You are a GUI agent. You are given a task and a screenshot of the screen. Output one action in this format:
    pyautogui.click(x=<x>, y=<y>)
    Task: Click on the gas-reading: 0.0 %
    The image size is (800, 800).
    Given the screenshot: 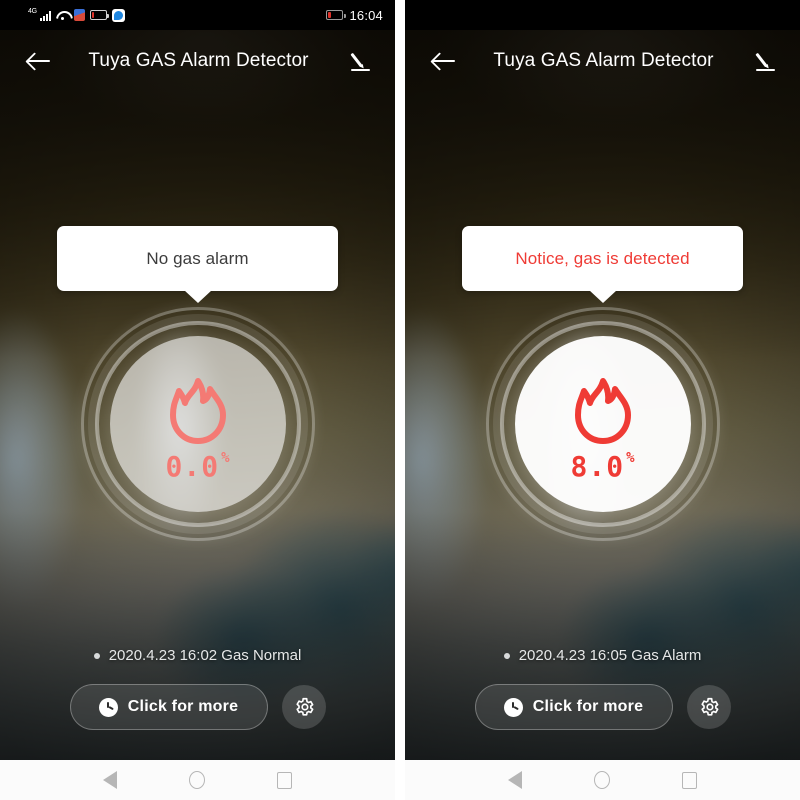 What is the action you would take?
    pyautogui.click(x=197, y=466)
    